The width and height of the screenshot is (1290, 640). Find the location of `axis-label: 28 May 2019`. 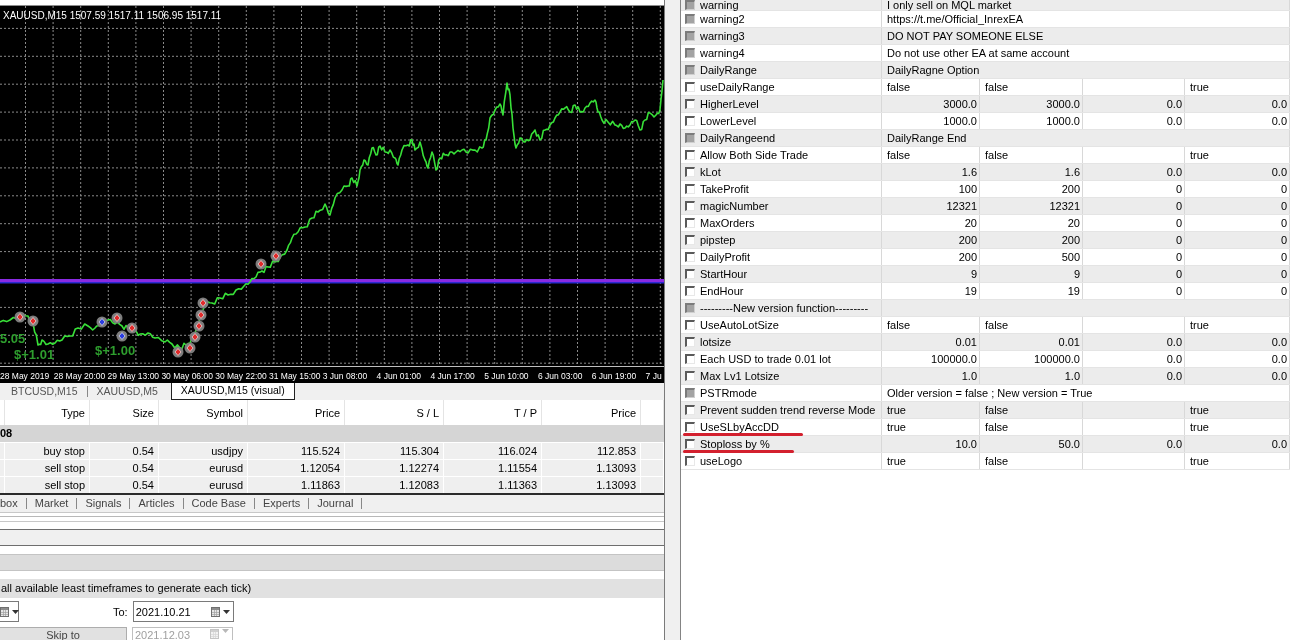

axis-label: 28 May 2019 is located at coordinates (25, 376).